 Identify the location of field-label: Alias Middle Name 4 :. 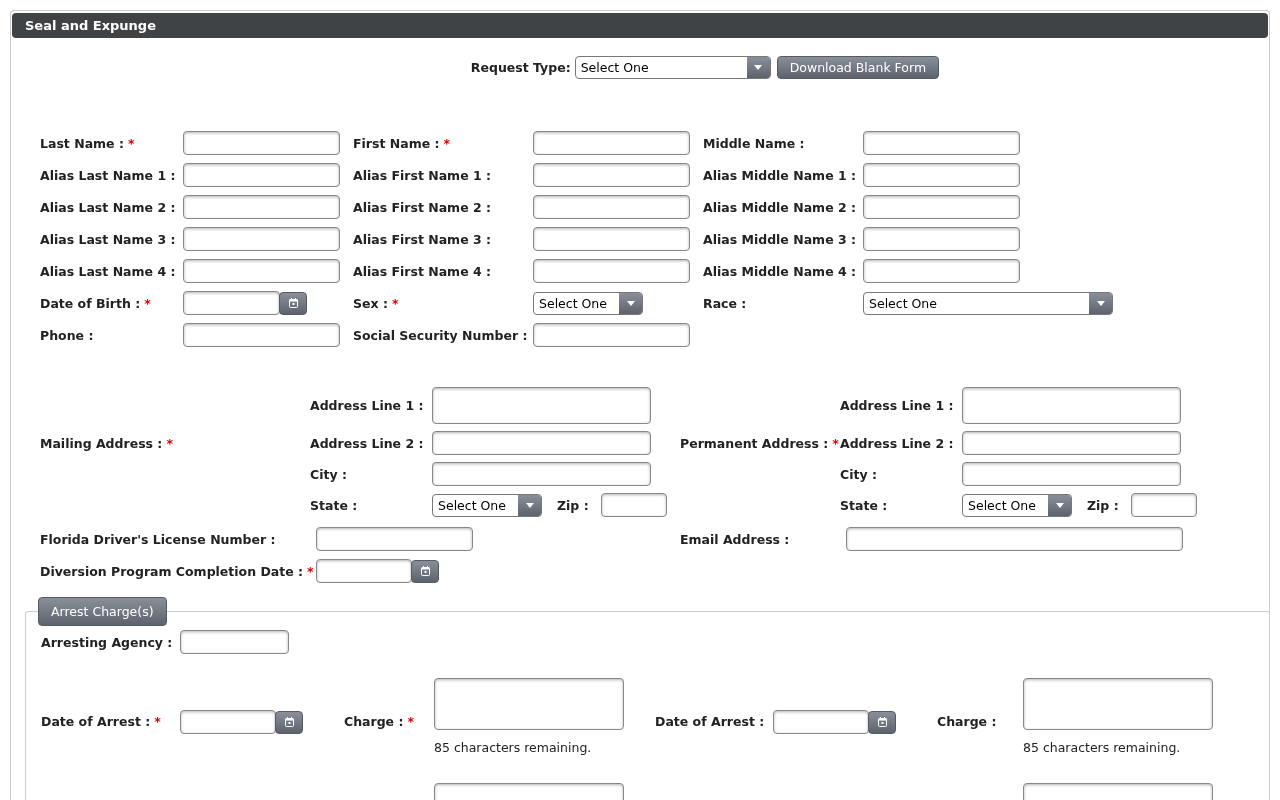
(779, 271).